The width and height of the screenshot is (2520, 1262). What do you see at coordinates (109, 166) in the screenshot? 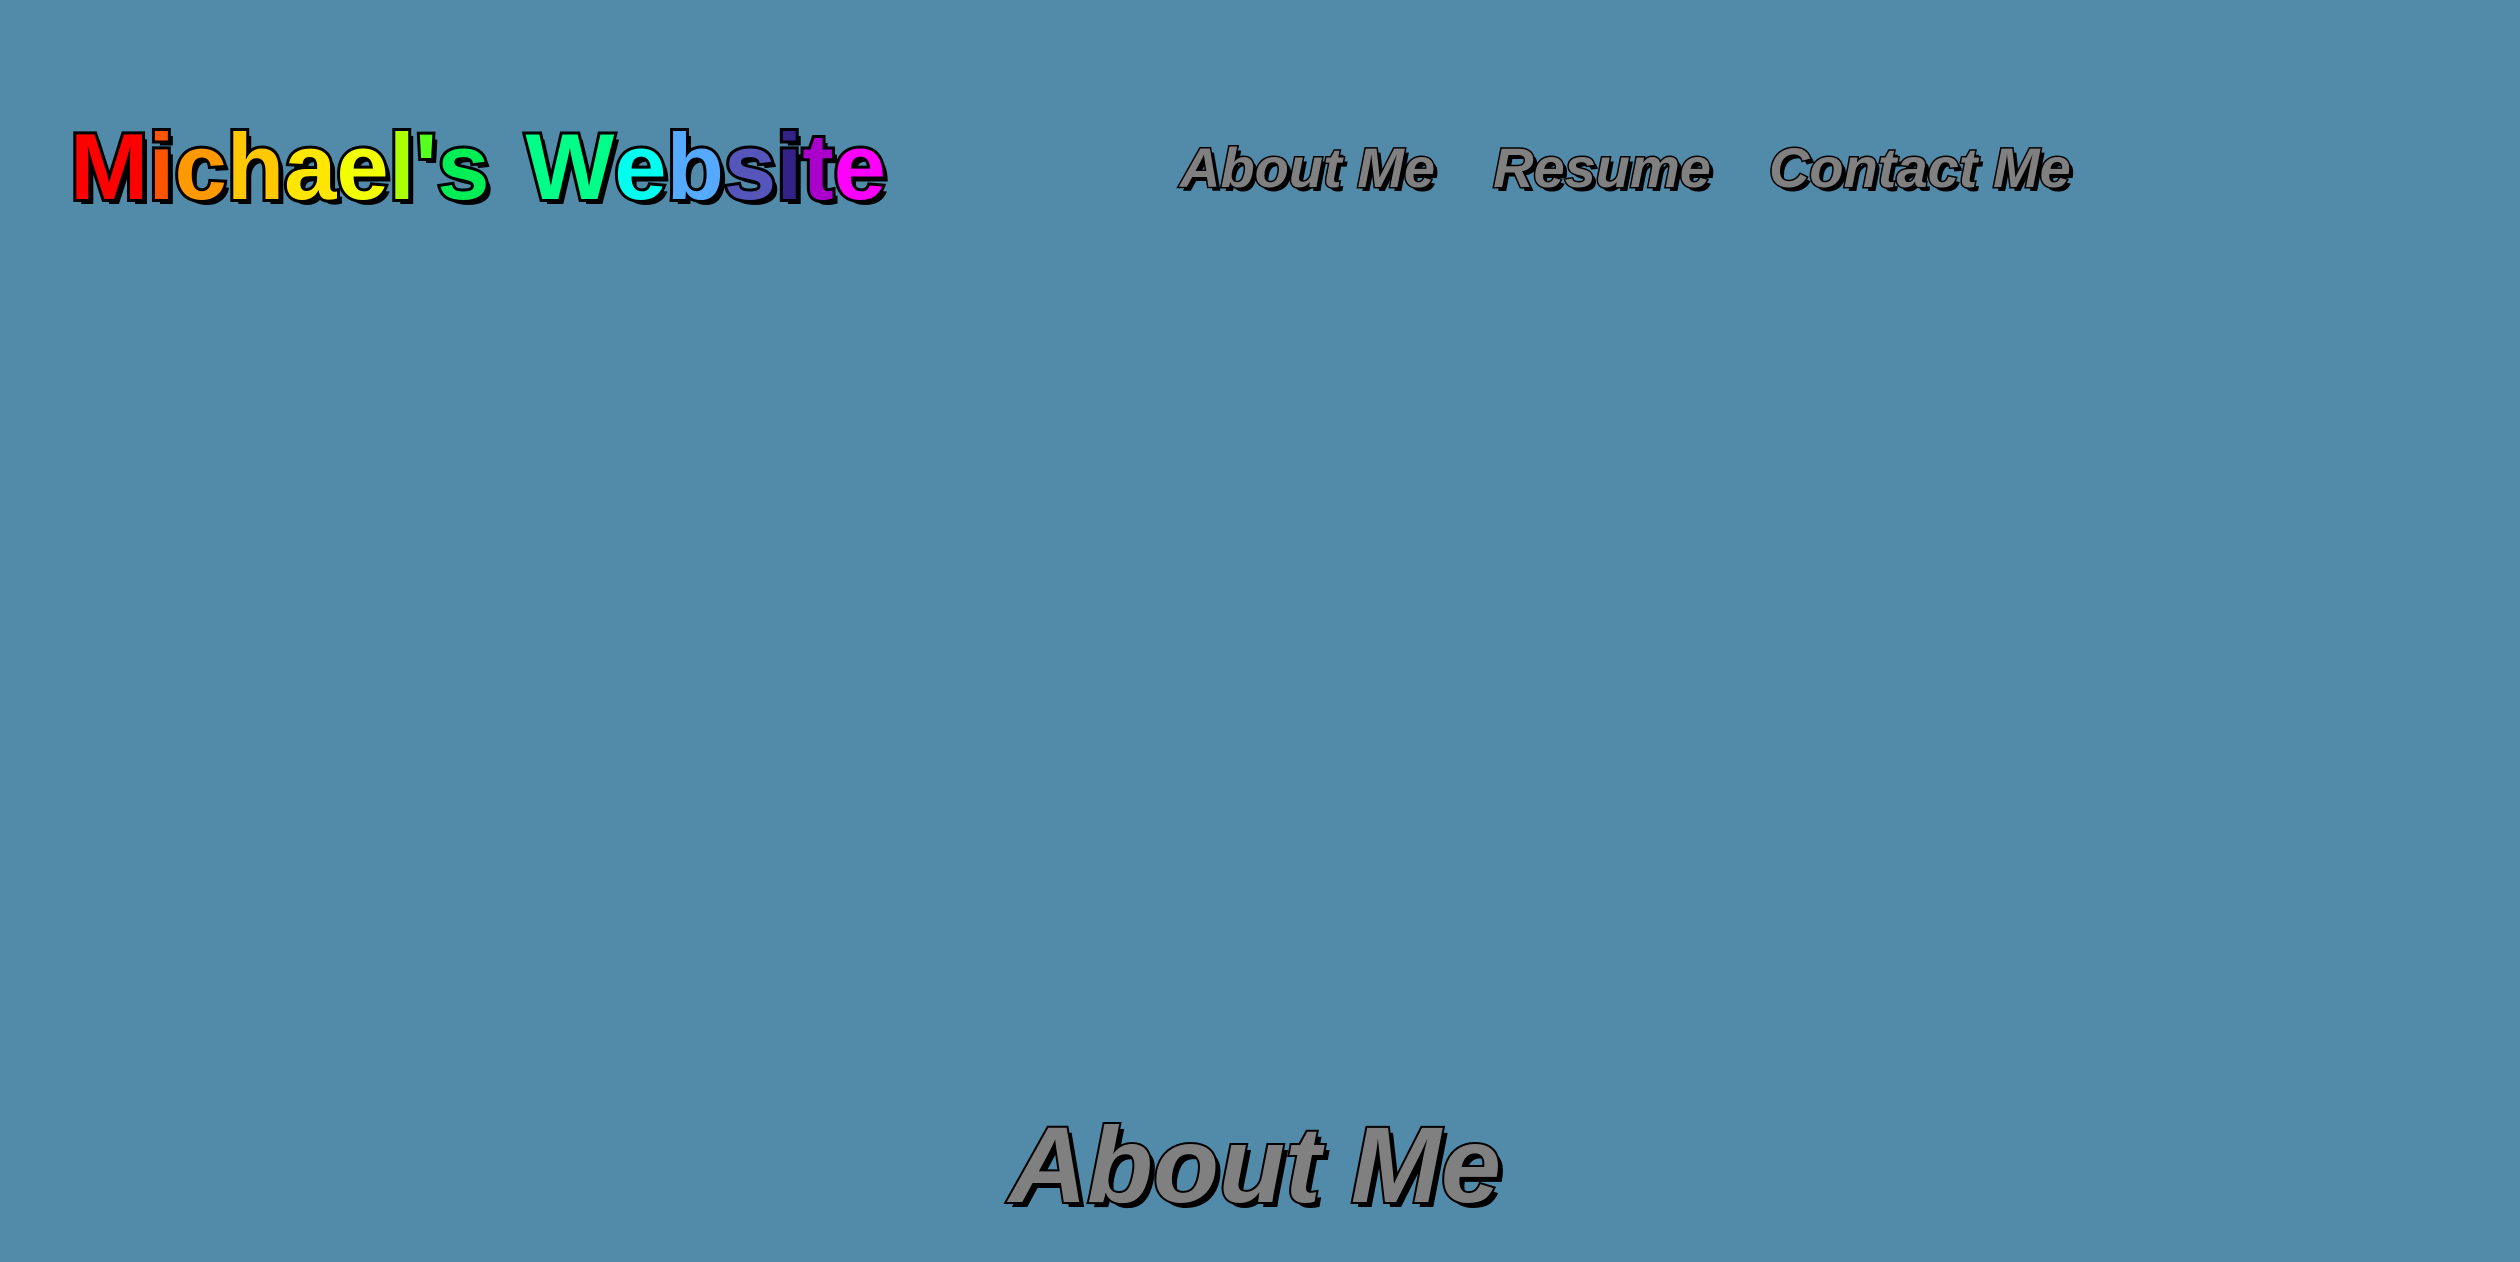
I see `site-title-letter: M` at bounding box center [109, 166].